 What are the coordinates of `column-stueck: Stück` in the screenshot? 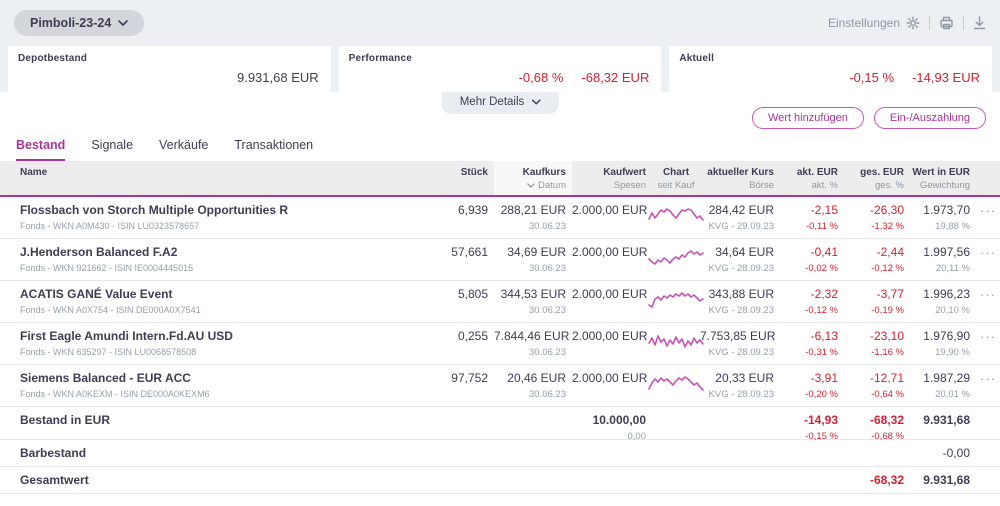 It's located at (440, 180).